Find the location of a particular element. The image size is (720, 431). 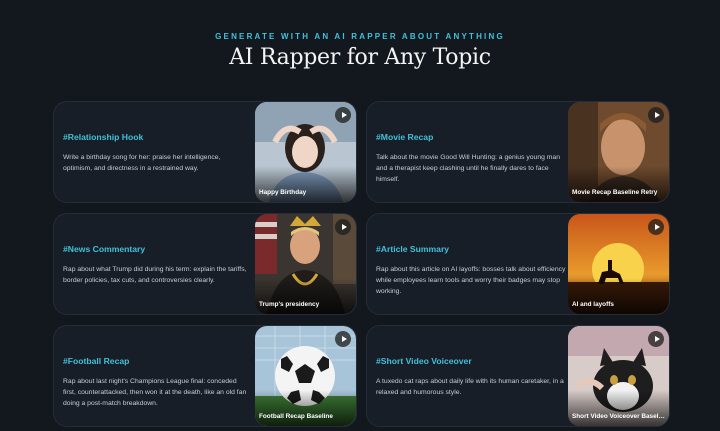

thumbnail-label: Trump's presidency is located at coordinates (289, 304).